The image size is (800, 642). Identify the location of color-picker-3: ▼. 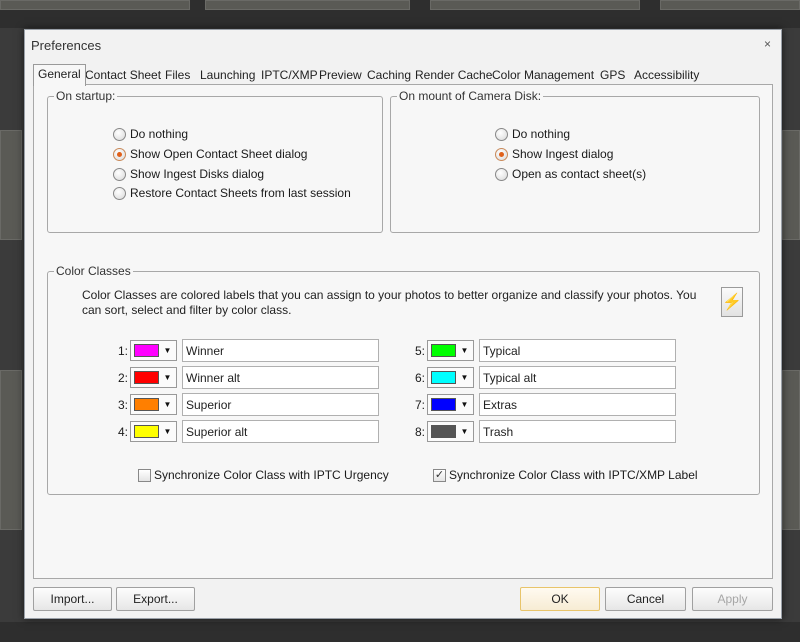
(153, 404).